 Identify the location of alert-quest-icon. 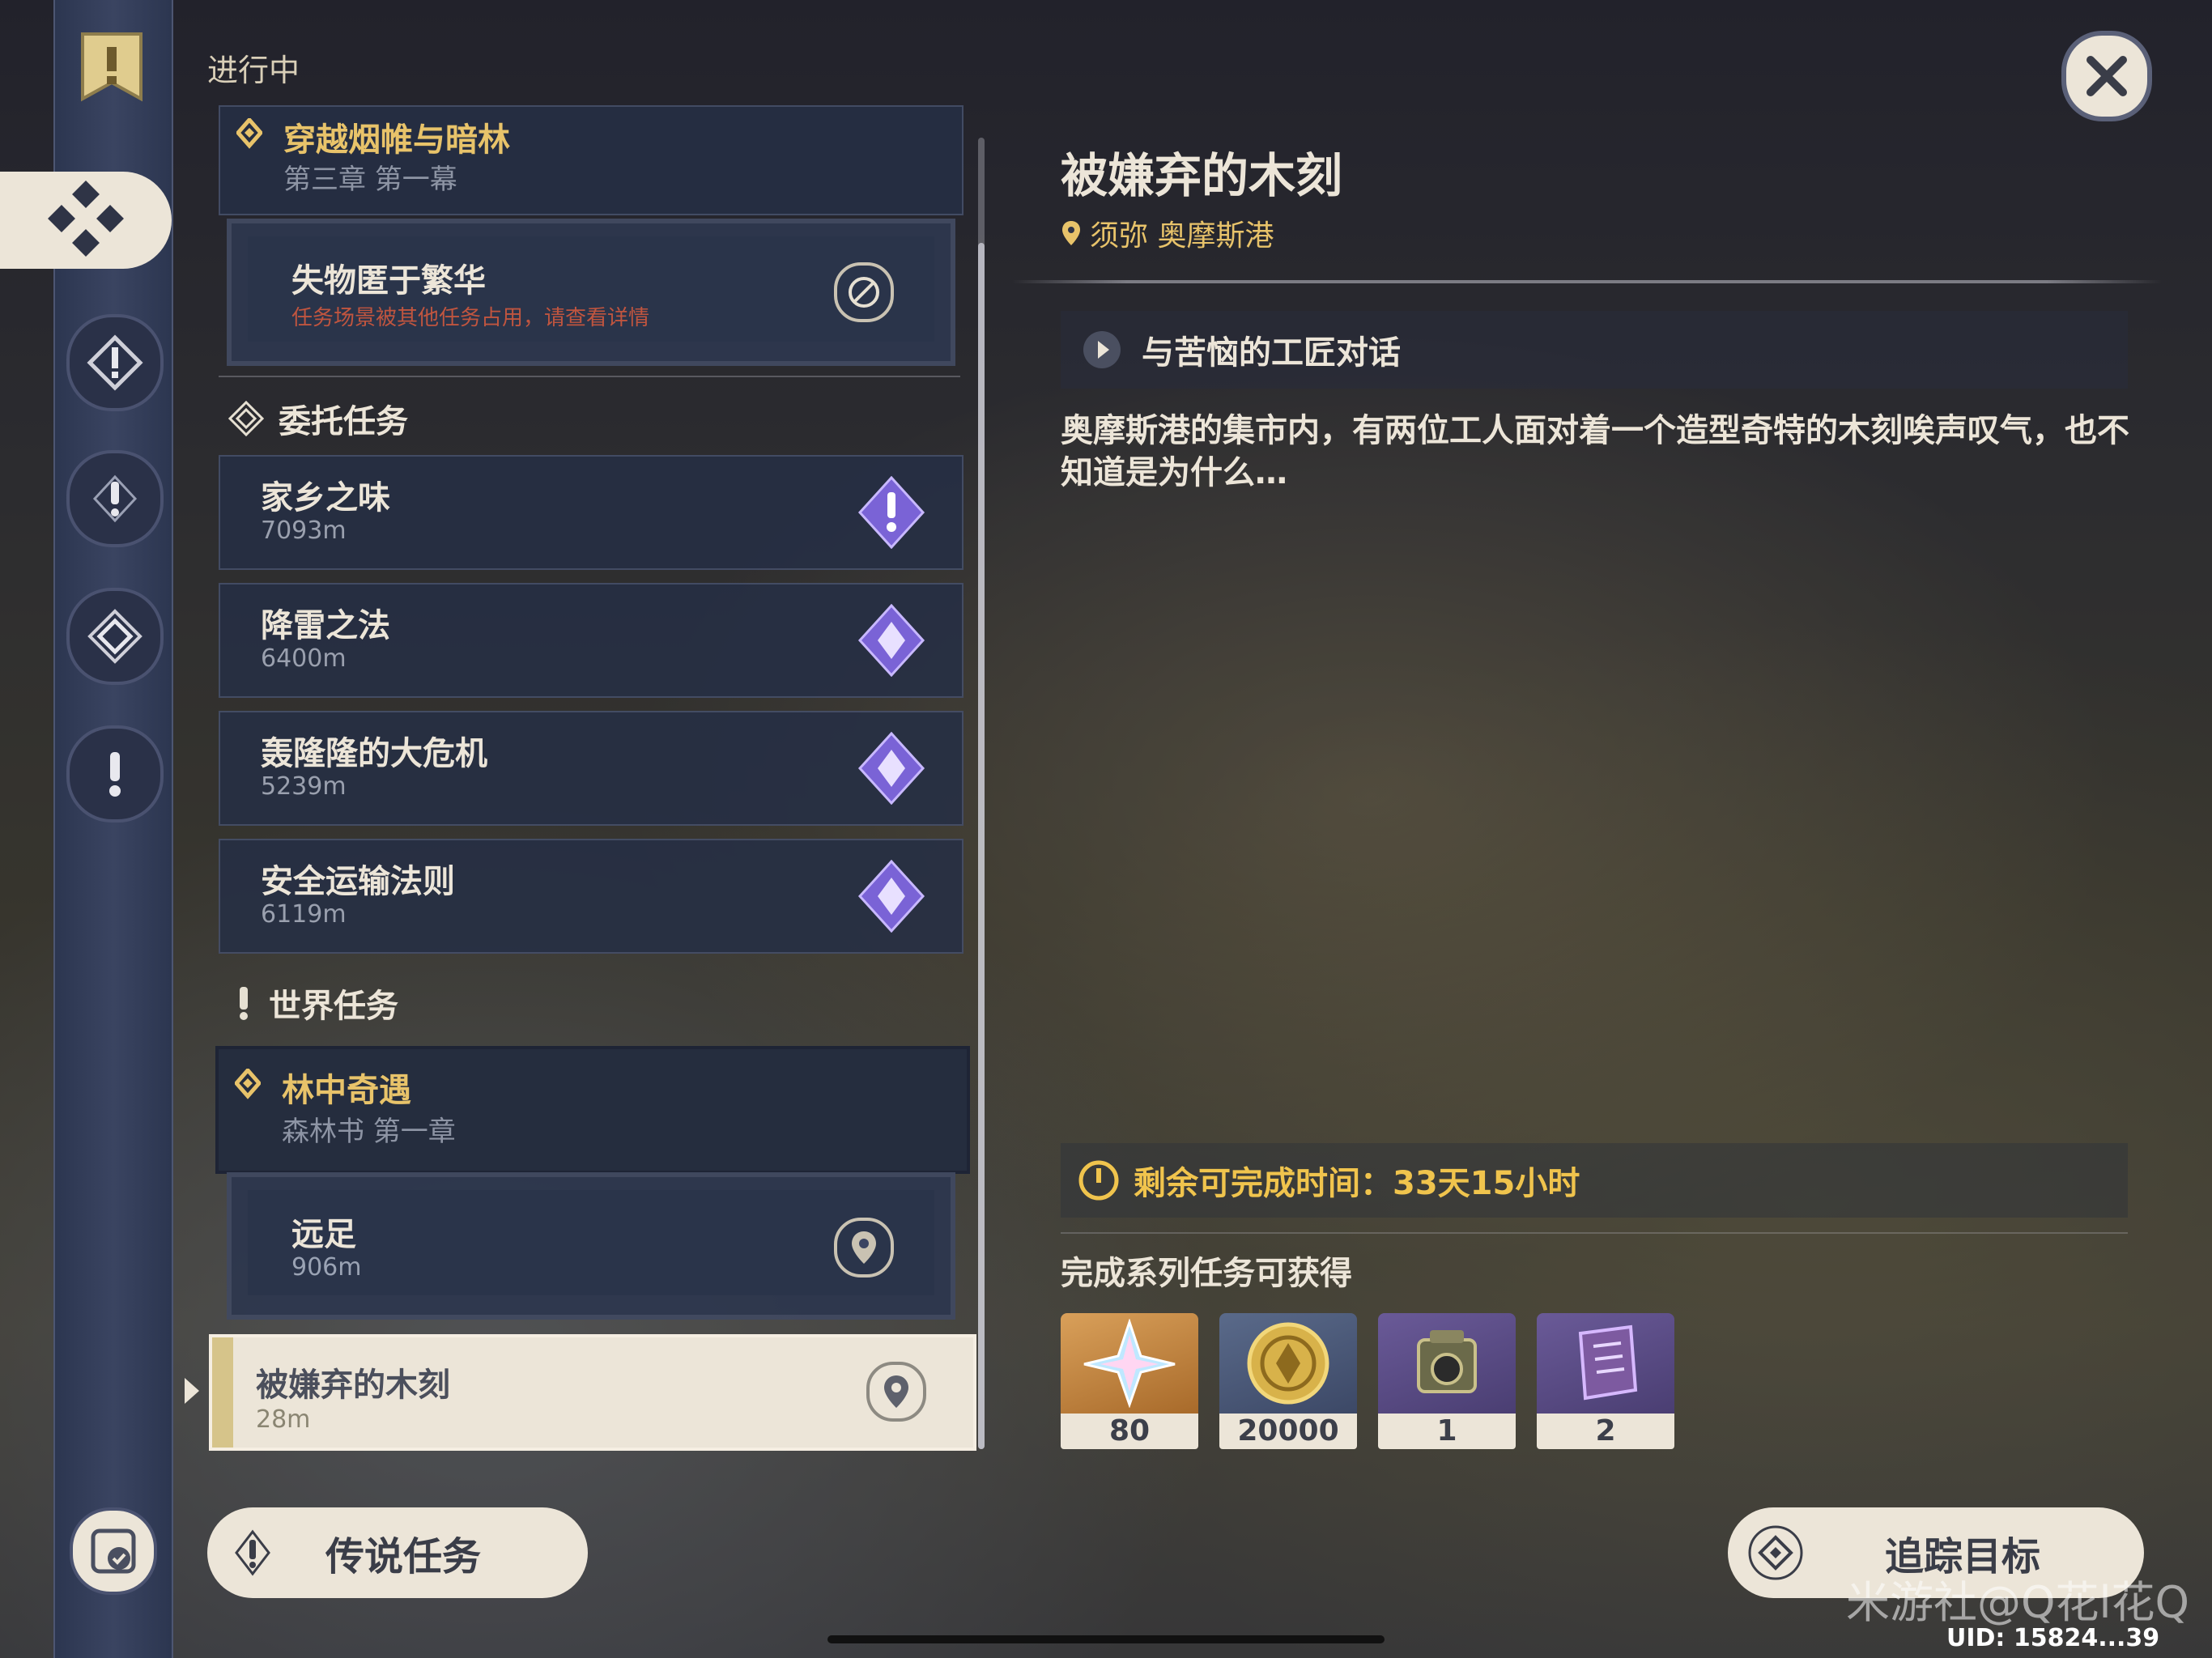
(115, 774).